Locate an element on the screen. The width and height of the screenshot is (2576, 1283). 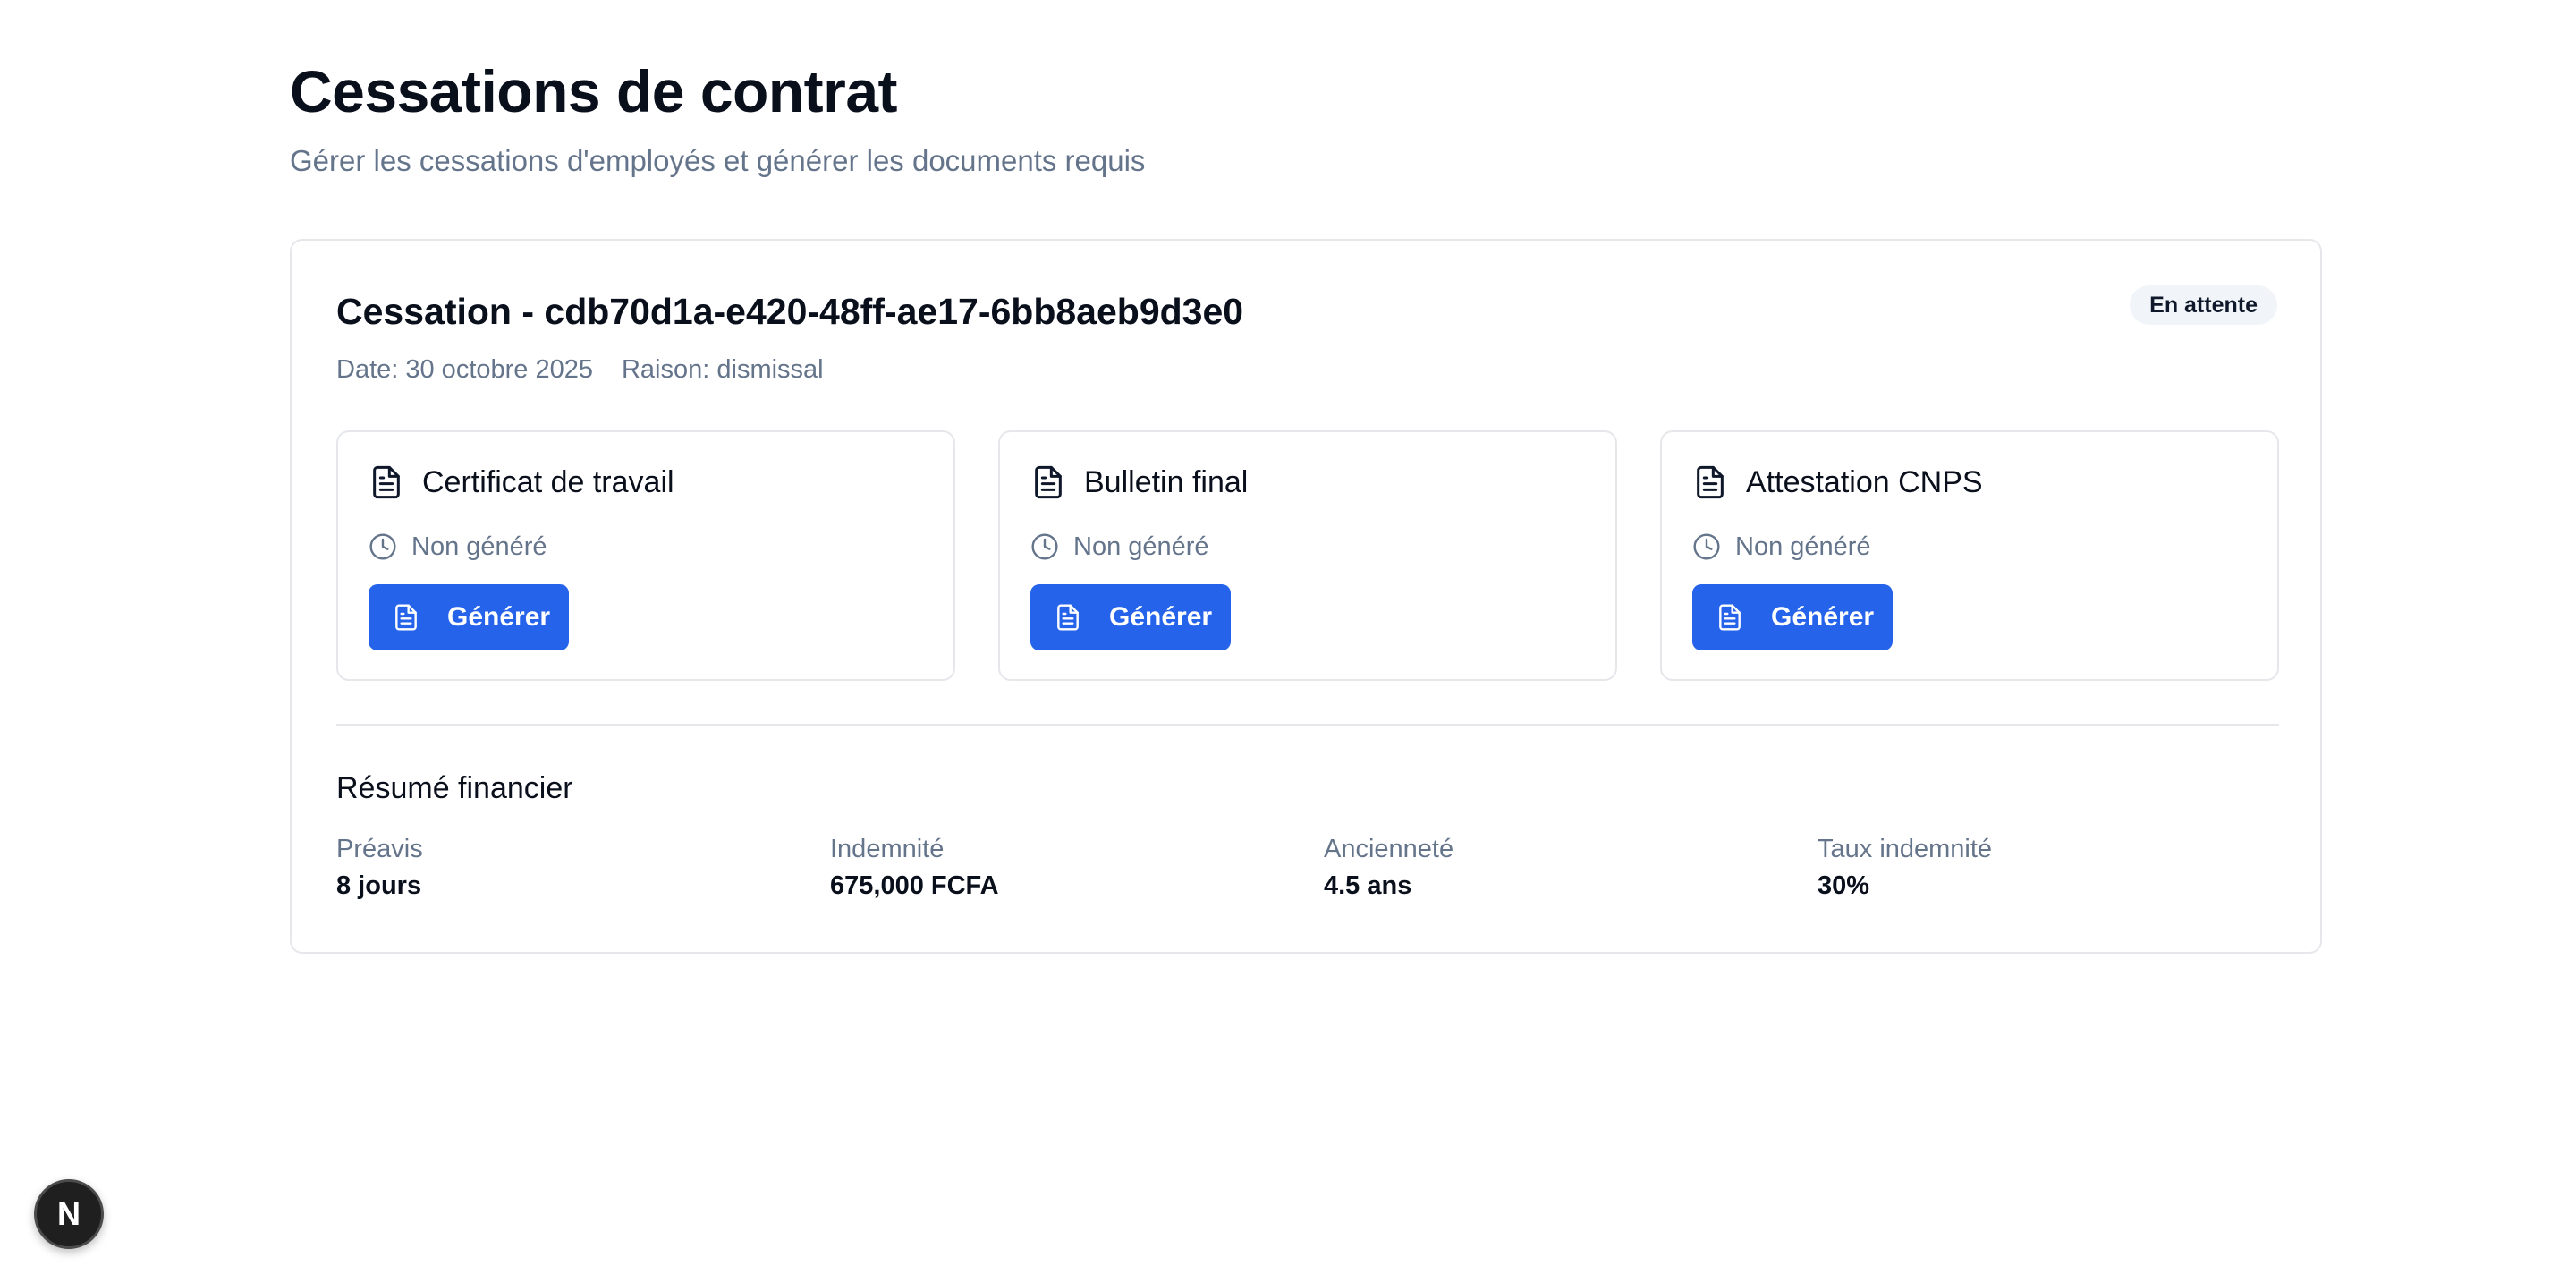
nextjs-dev-badge: N is located at coordinates (69, 1214).